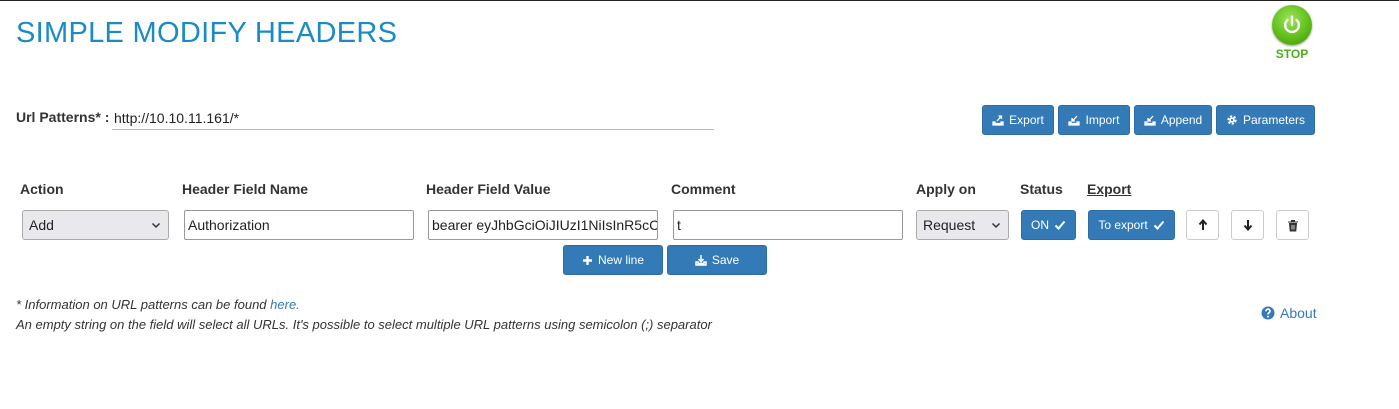  I want to click on move-up-button, so click(1202, 225).